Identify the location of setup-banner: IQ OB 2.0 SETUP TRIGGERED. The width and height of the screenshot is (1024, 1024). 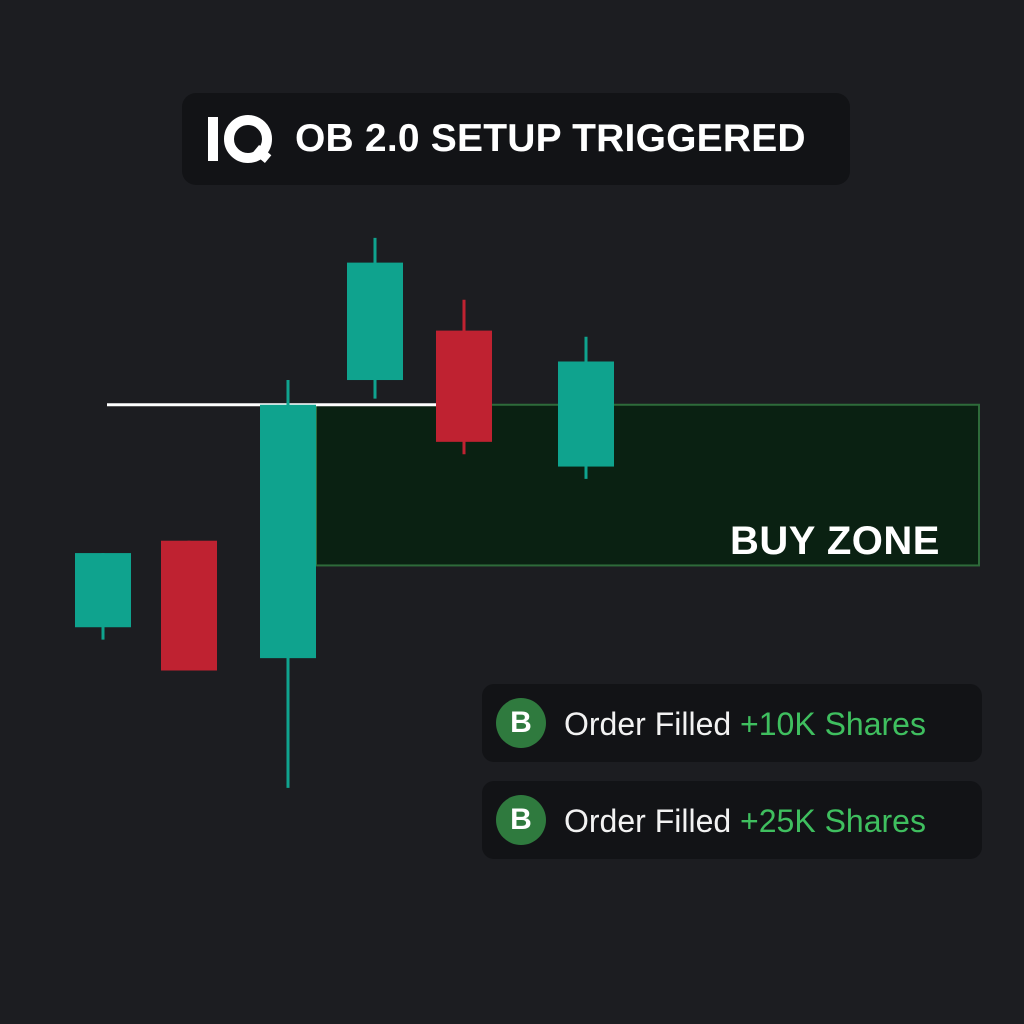
(516, 139).